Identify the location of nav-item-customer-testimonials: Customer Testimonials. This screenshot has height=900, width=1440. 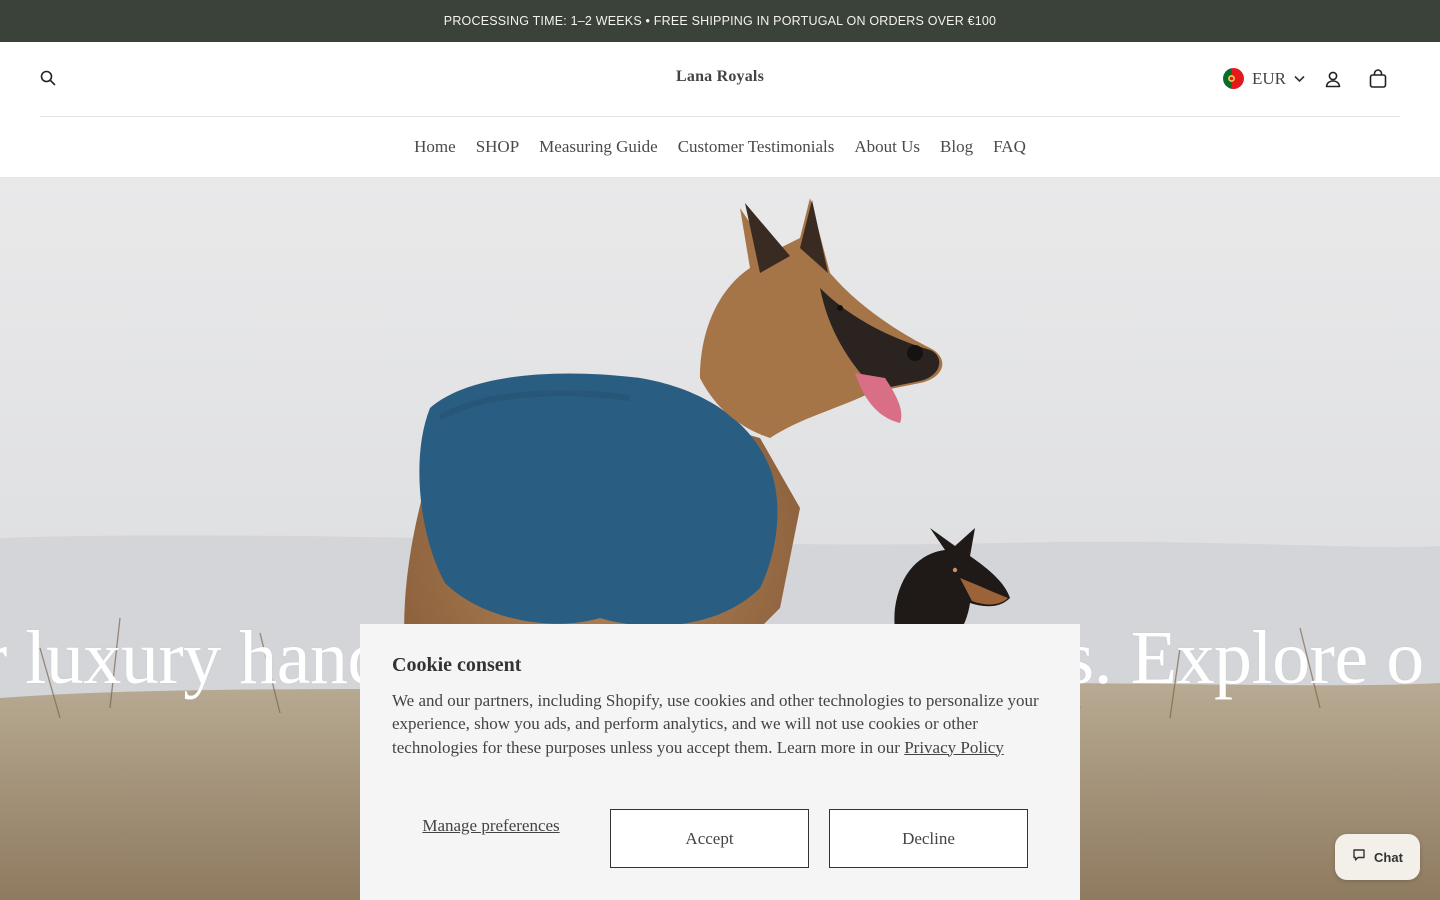
(756, 147).